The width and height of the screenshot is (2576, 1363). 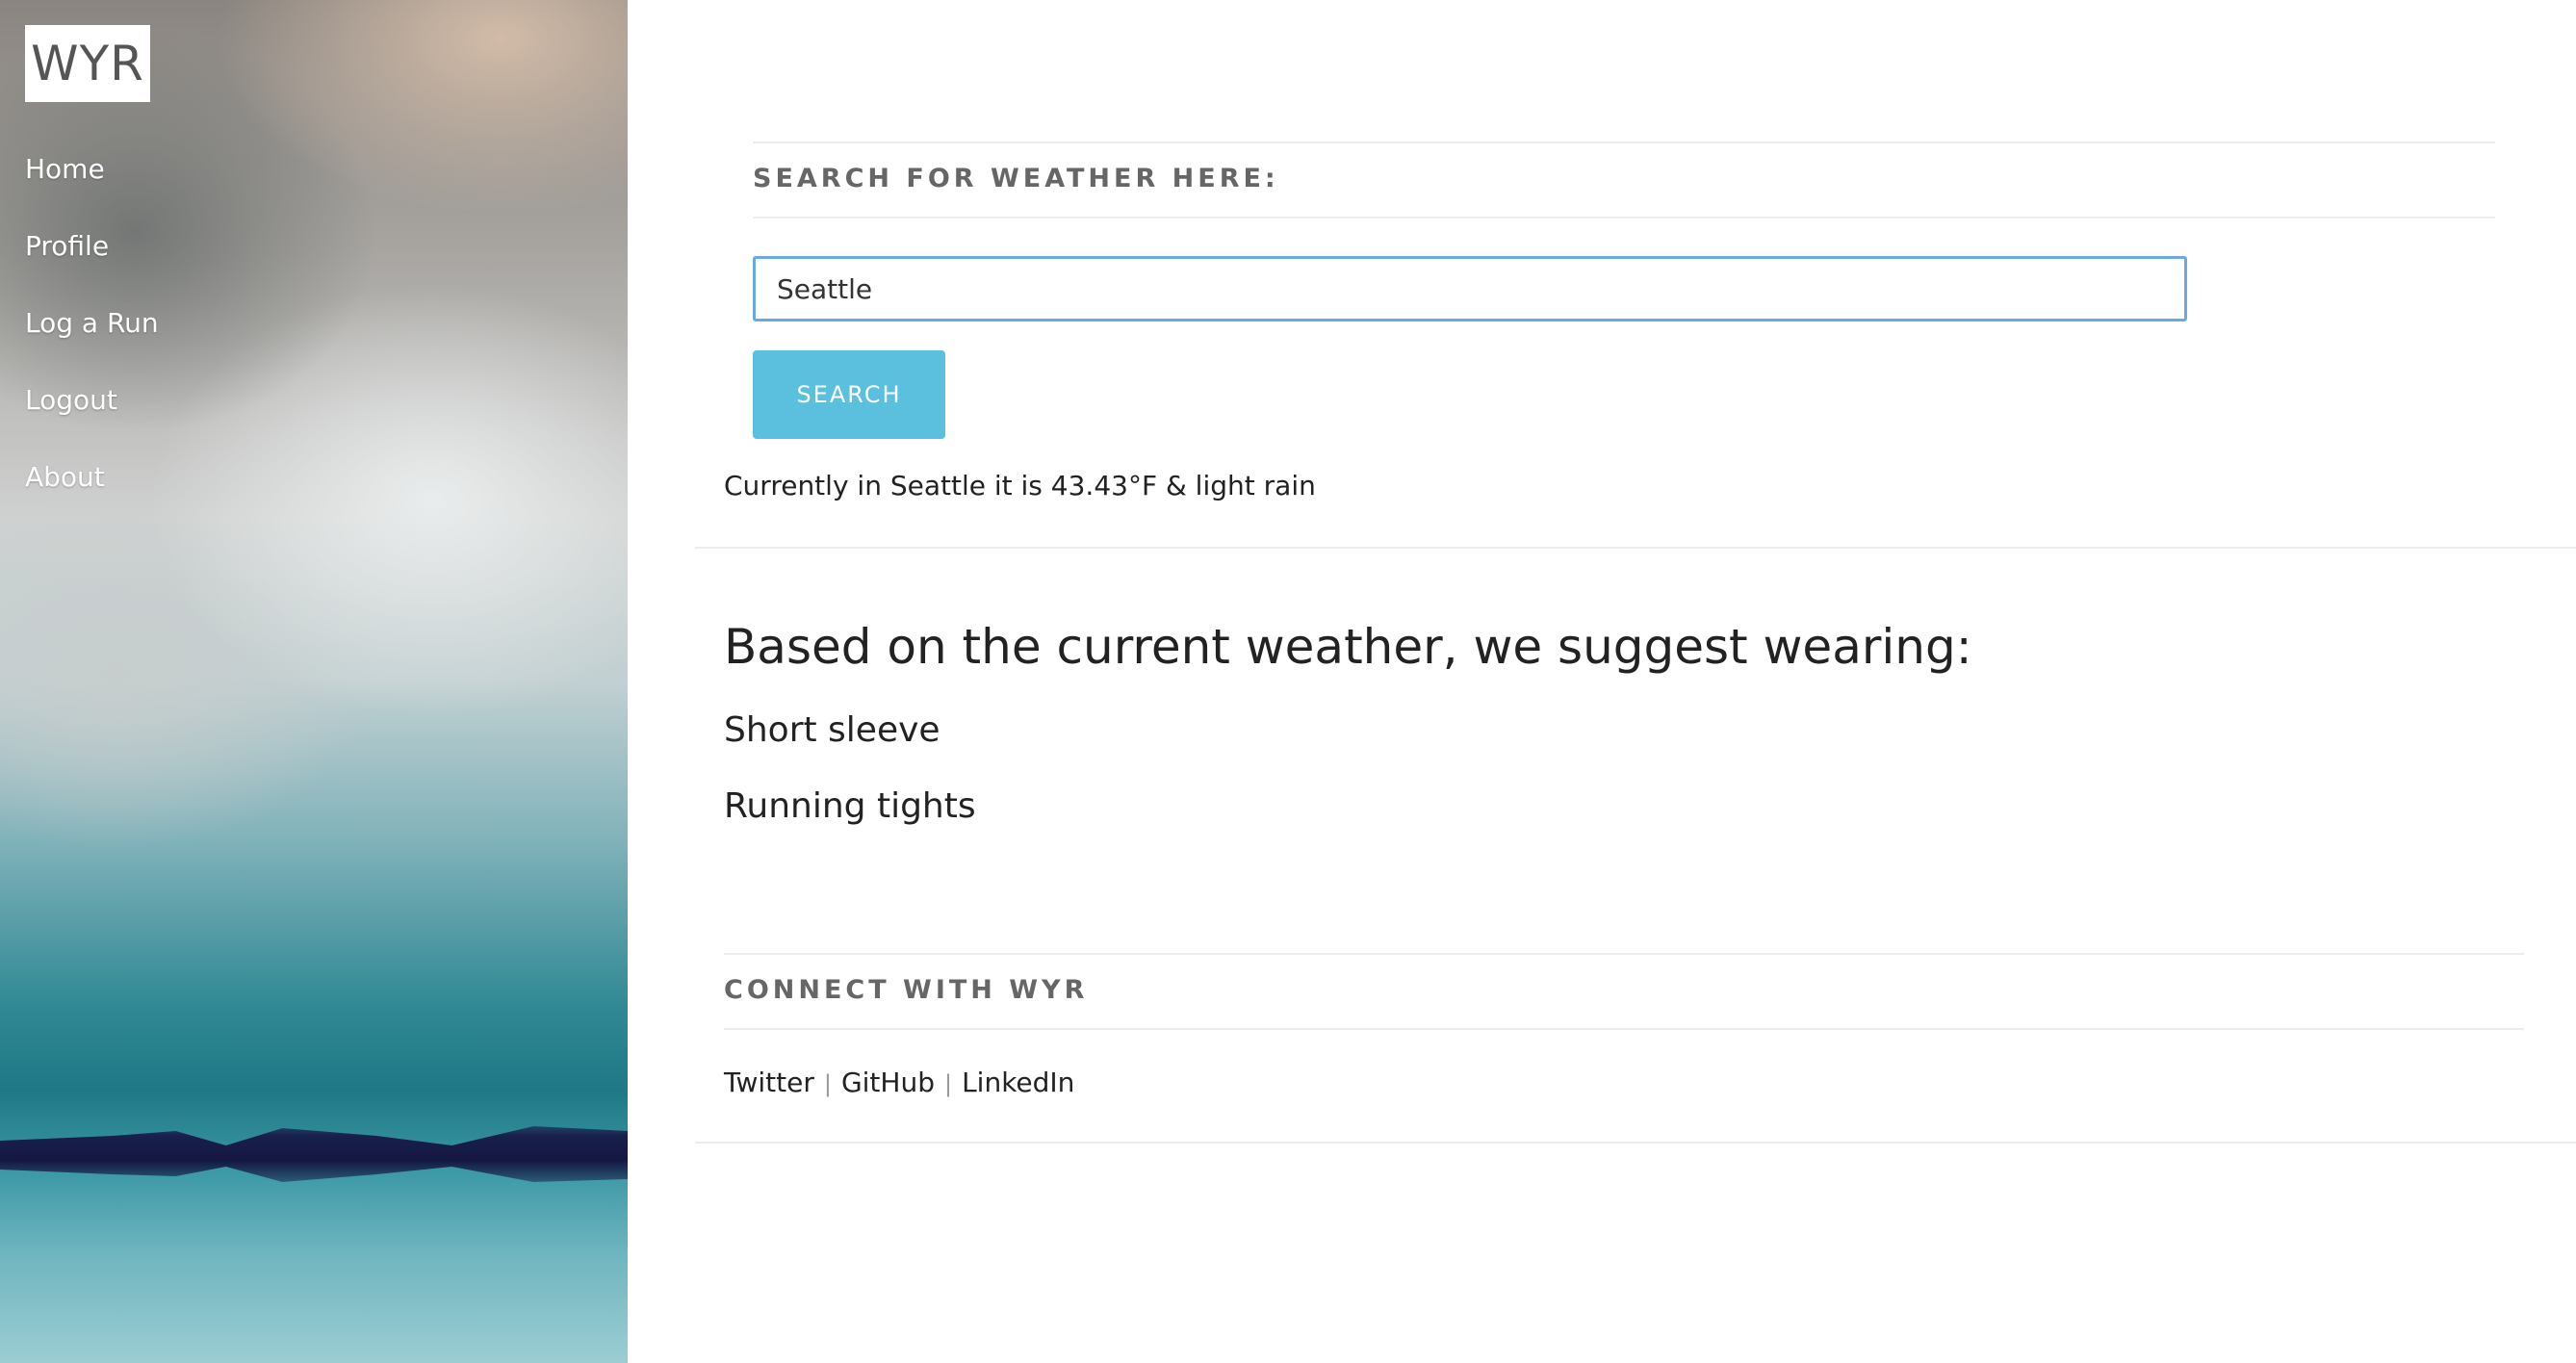 I want to click on suggestion-item: Short sleeve, so click(x=832, y=730).